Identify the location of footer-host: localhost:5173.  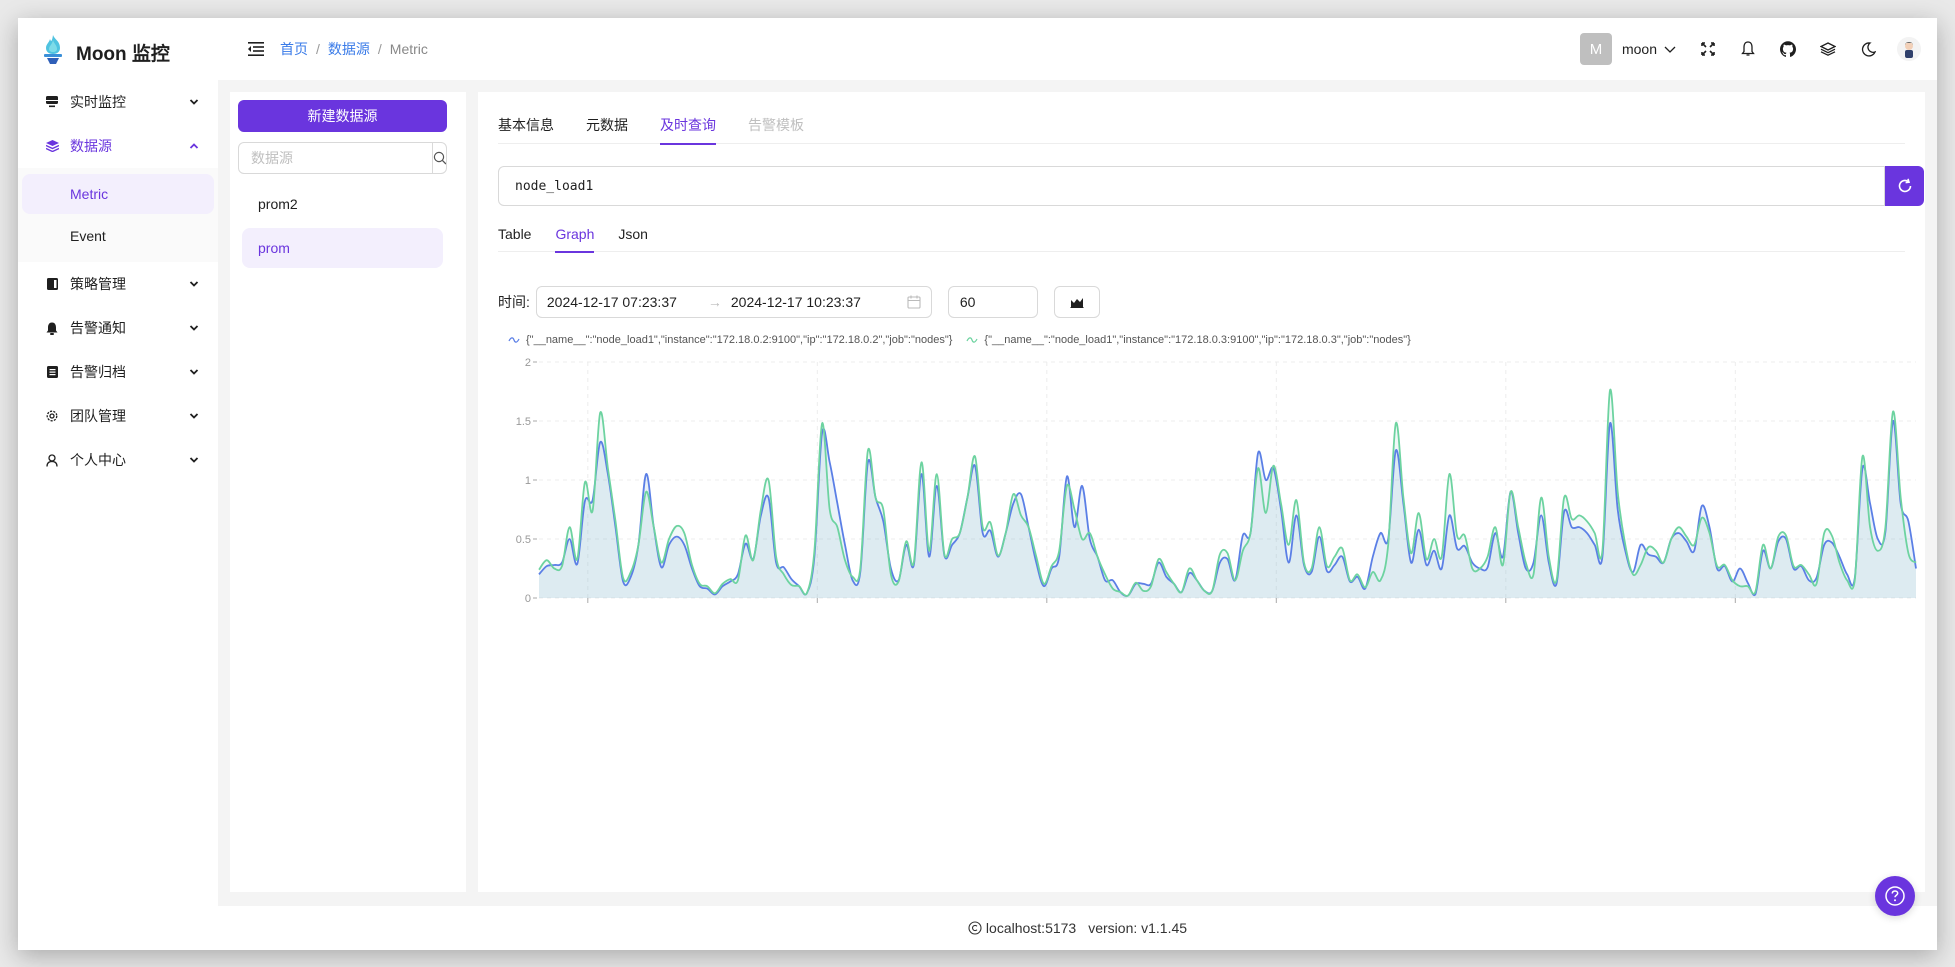
(1022, 928).